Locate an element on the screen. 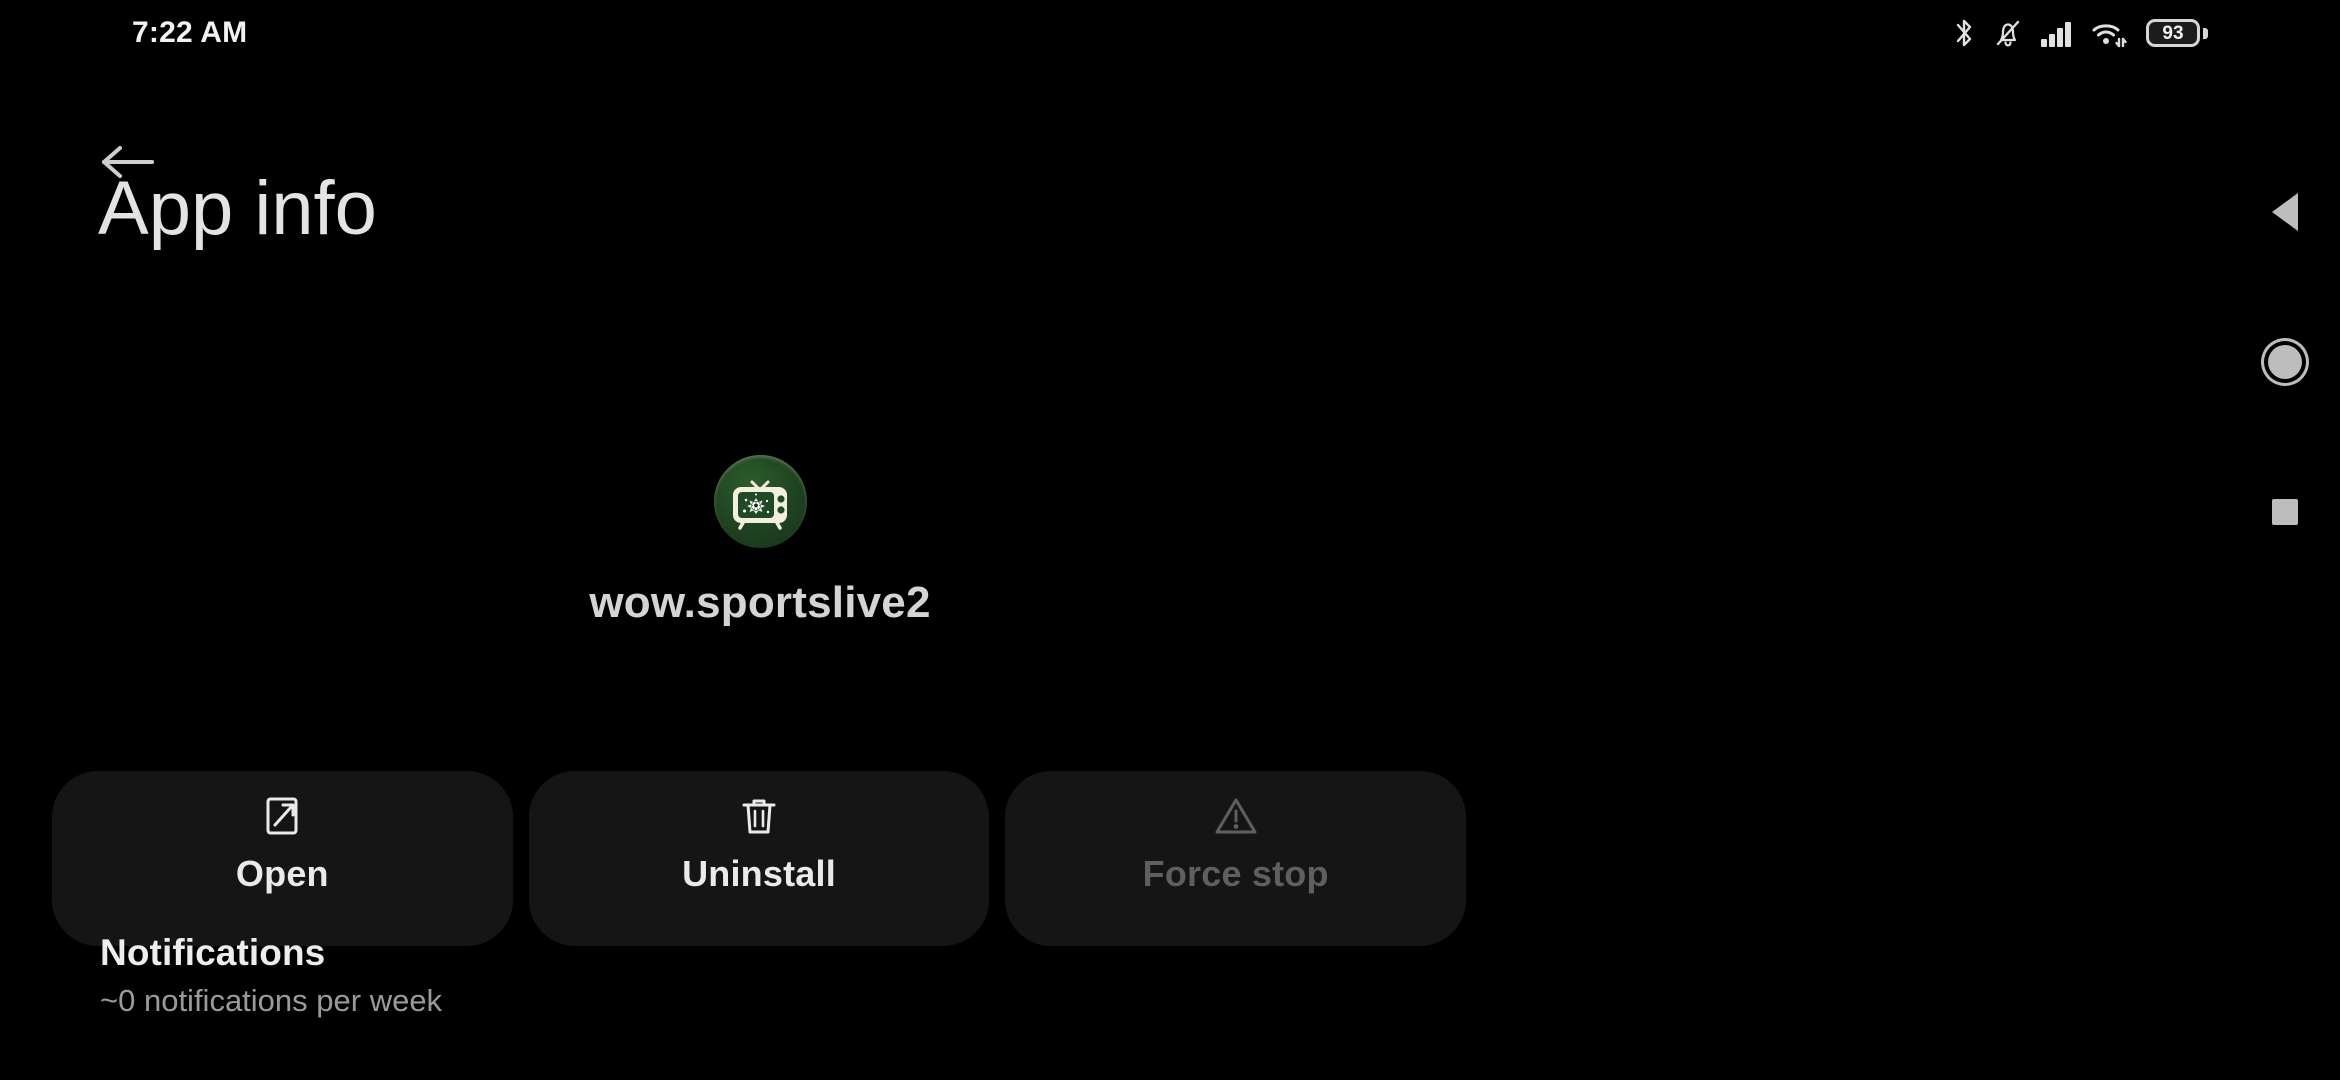 This screenshot has width=2340, height=1080. cellular-signal-icon is located at coordinates (2057, 33).